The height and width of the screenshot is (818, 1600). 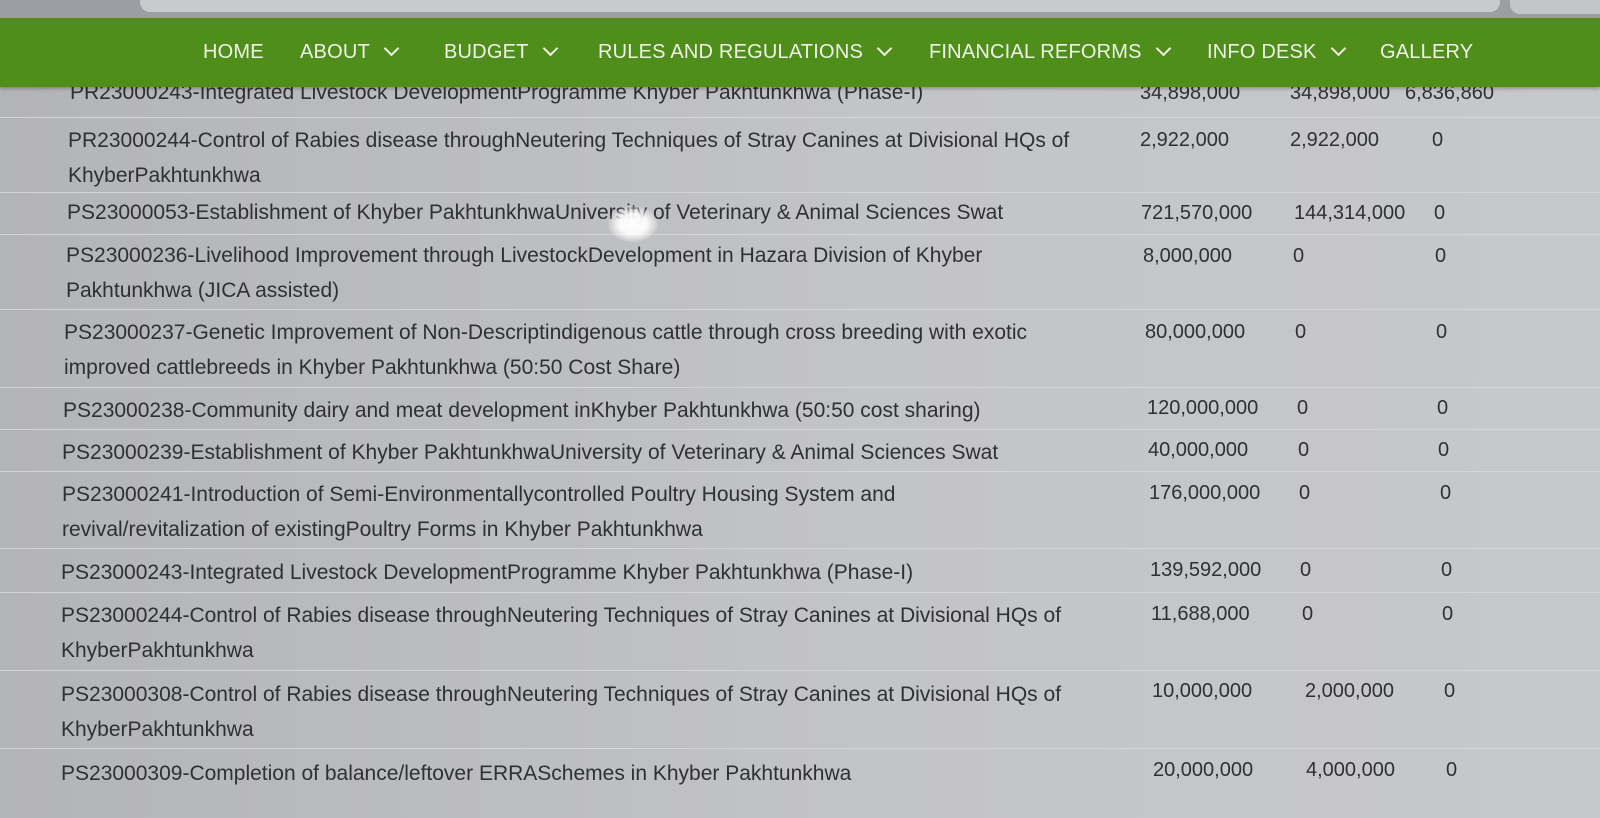 What do you see at coordinates (1035, 51) in the screenshot?
I see `nav-financial-reforms-label: FINANCIAL REFORMS` at bounding box center [1035, 51].